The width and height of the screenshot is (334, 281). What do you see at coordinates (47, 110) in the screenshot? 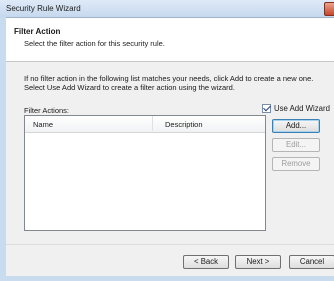
I see `filter-actions-label: Filter Actions:` at bounding box center [47, 110].